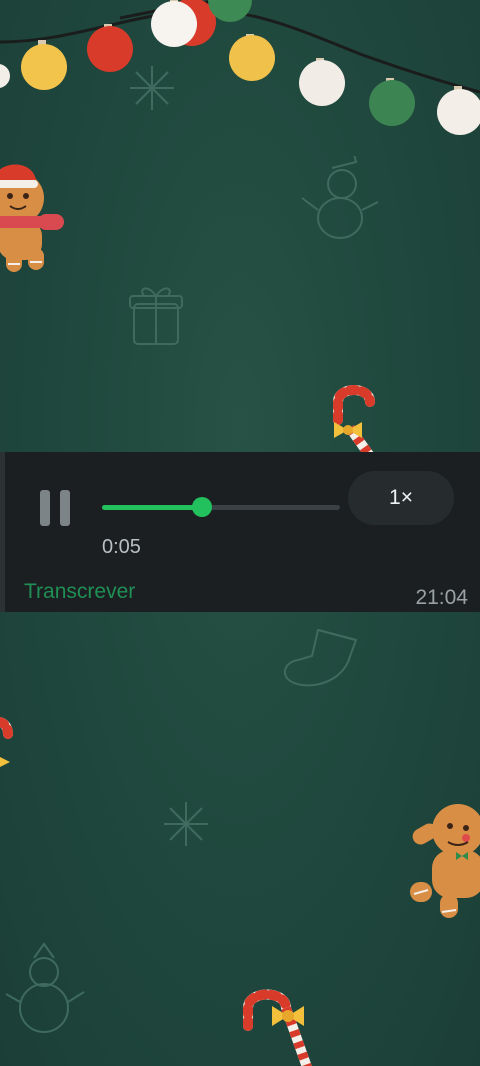  I want to click on stocking-doodle, so click(320, 657).